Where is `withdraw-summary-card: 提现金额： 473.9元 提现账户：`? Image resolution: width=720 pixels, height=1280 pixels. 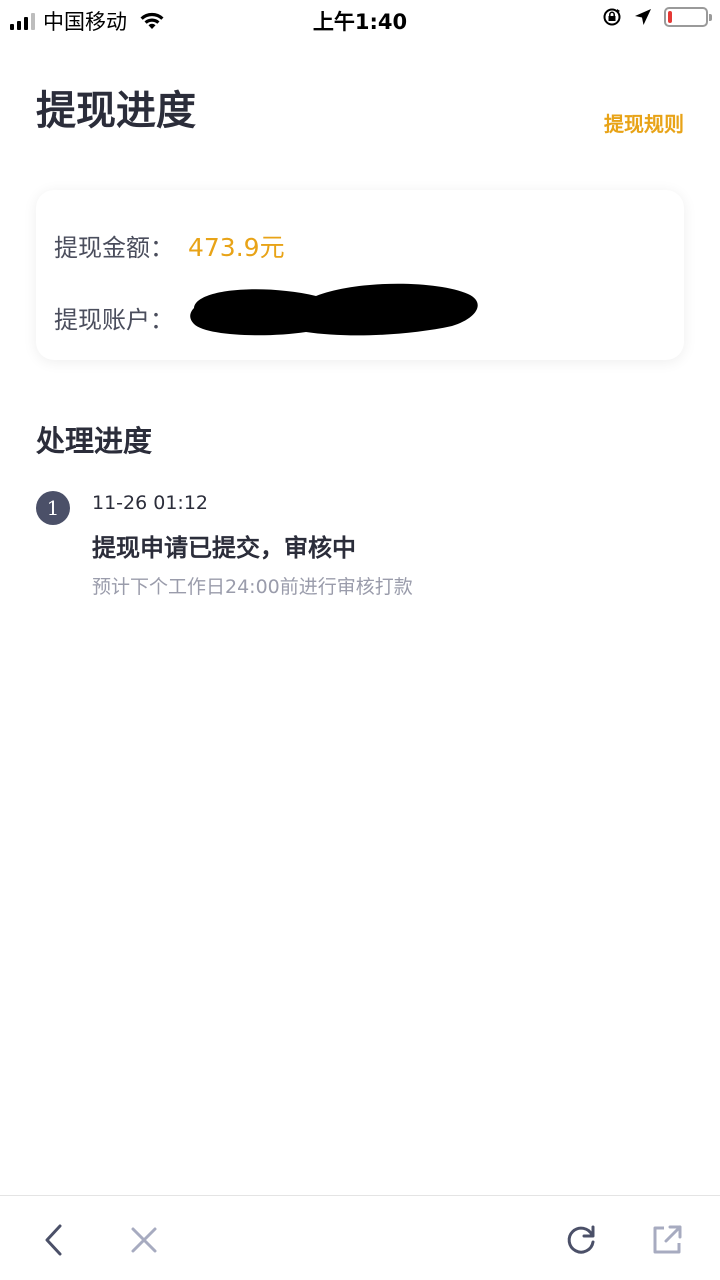 withdraw-summary-card: 提现金额： 473.9元 提现账户： is located at coordinates (360, 275).